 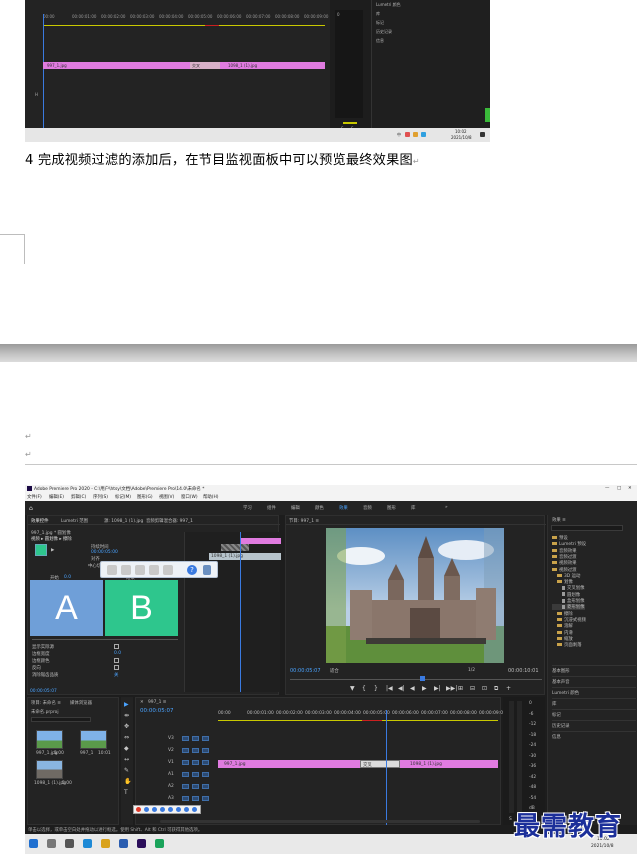 I want to click on panel-header: Lumetri 颜色, so click(x=594, y=691).